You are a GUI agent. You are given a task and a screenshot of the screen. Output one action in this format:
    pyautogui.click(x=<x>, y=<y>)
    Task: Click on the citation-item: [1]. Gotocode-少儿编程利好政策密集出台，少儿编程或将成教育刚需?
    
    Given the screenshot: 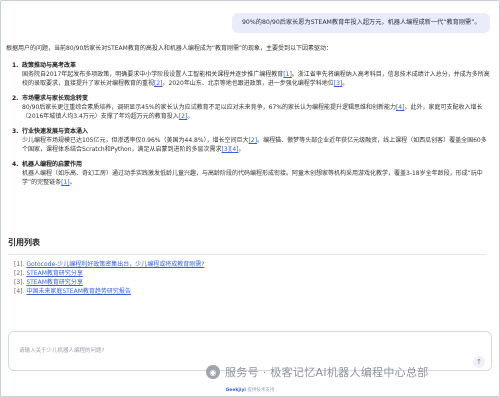 What is the action you would take?
    pyautogui.click(x=249, y=264)
    